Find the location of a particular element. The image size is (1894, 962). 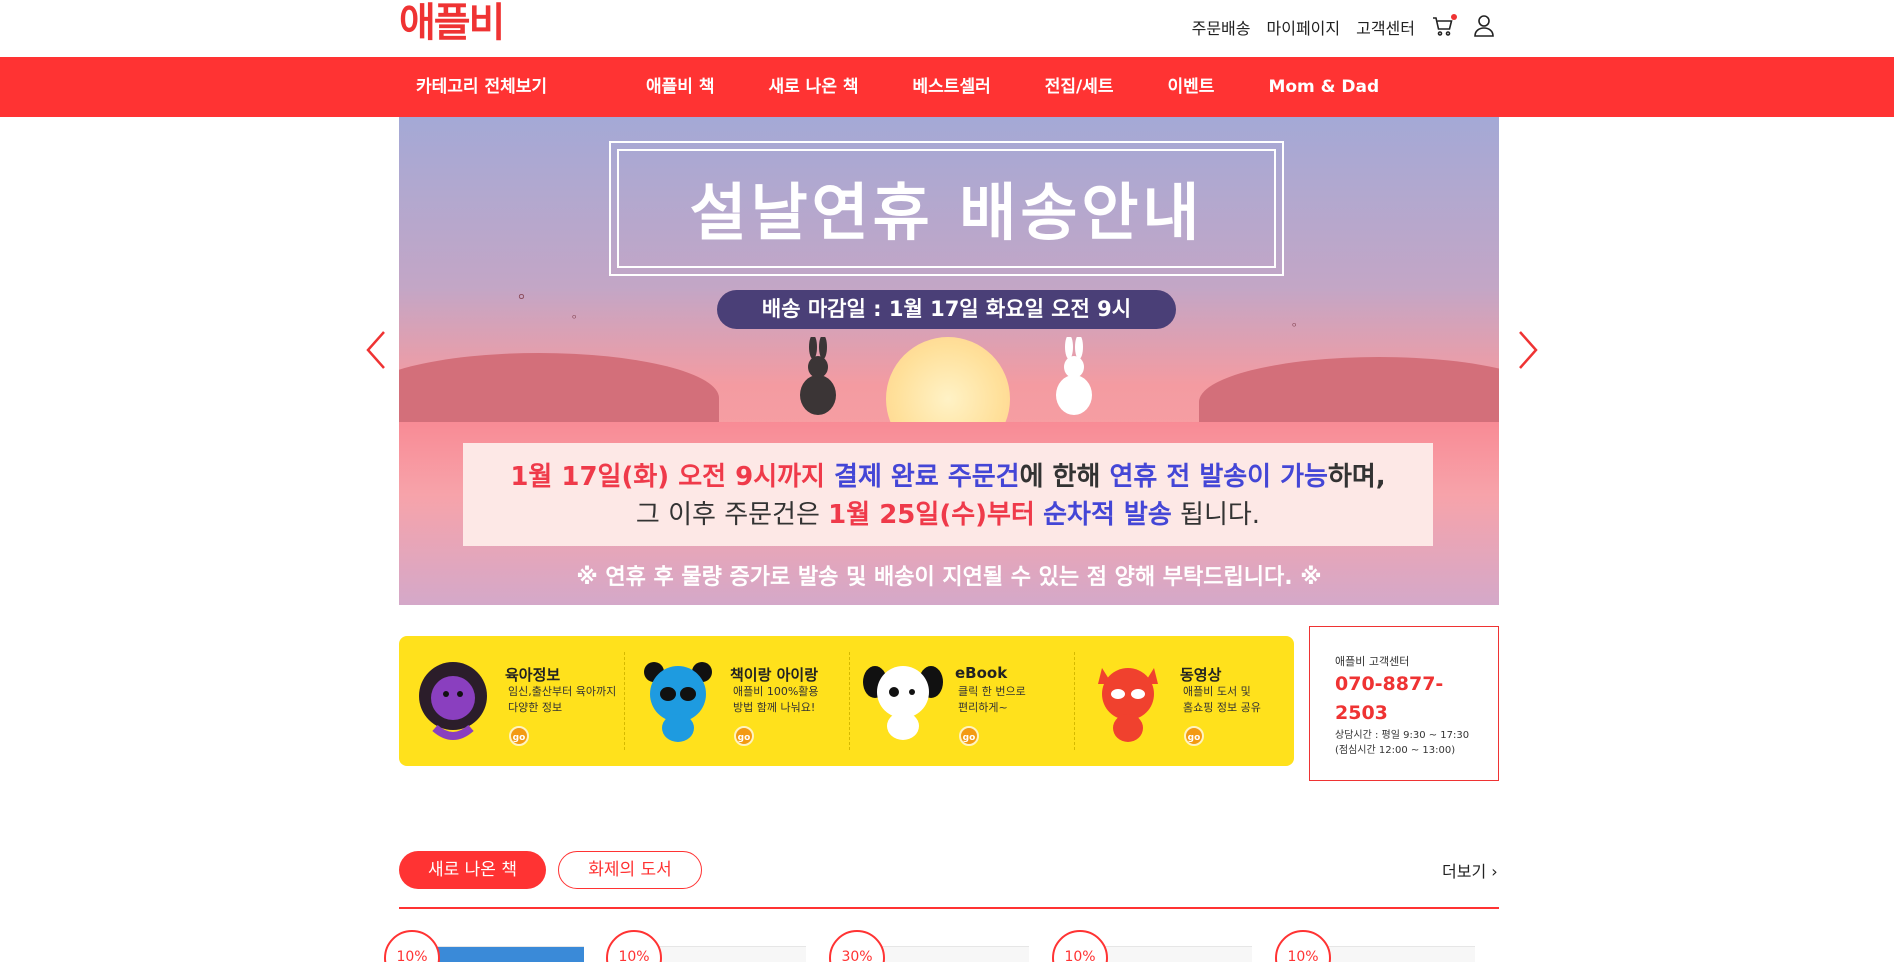

strip-item-ebook: eBook 클릭 한 번으로 편리하게~ go is located at coordinates (961, 701).